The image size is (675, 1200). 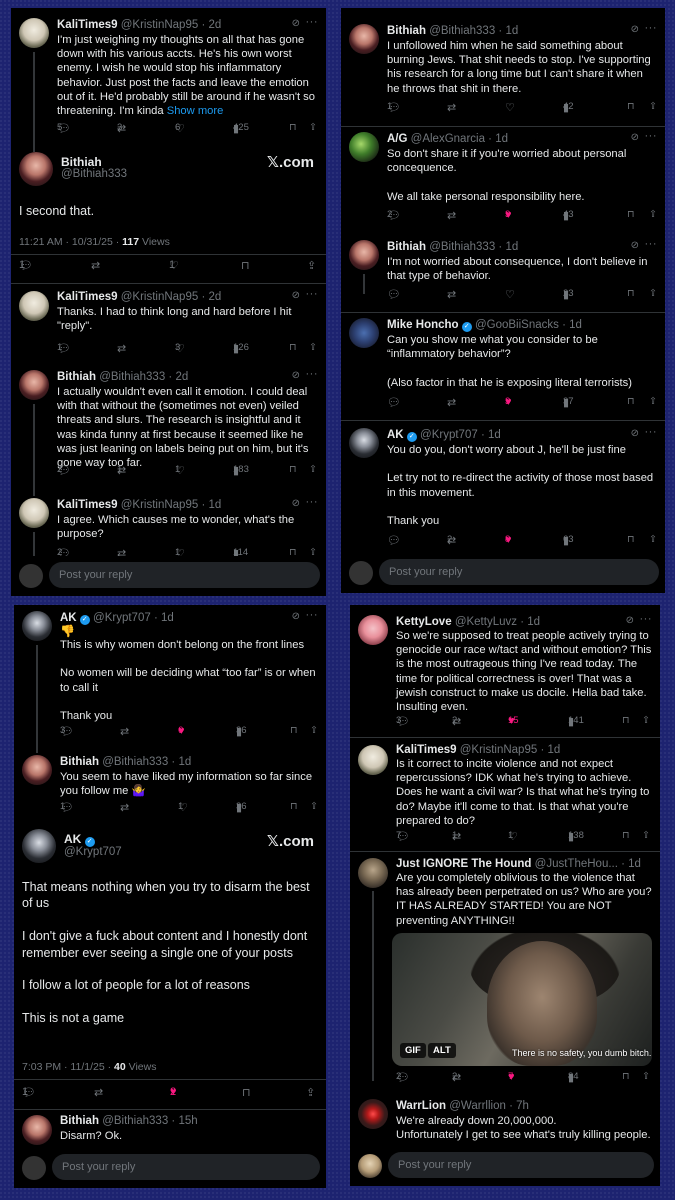 What do you see at coordinates (424, 622) in the screenshot?
I see `display-name: KettyLove` at bounding box center [424, 622].